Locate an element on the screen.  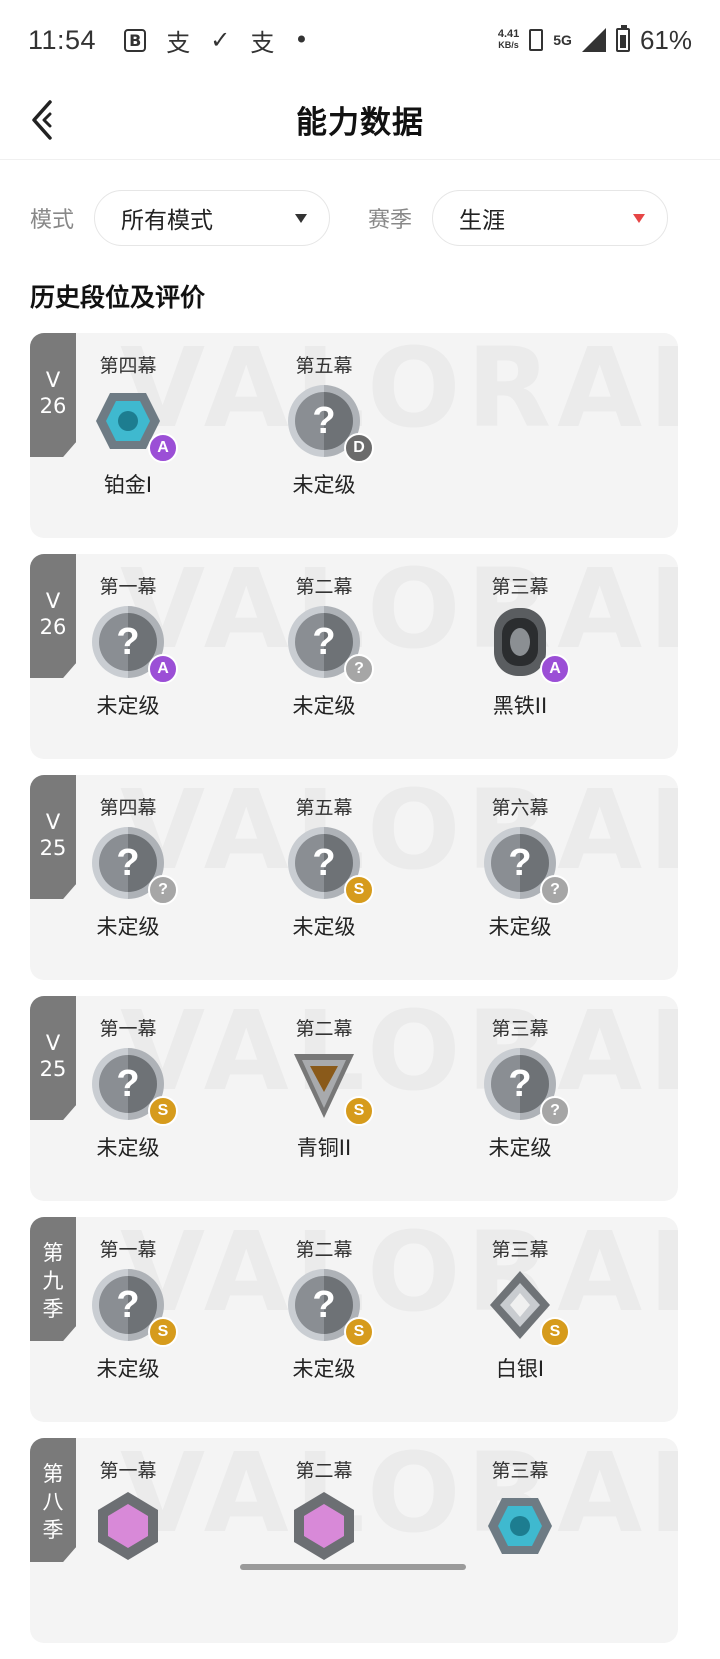
act-item: 第三幕 S 白银I is located at coordinates (520, 1309).